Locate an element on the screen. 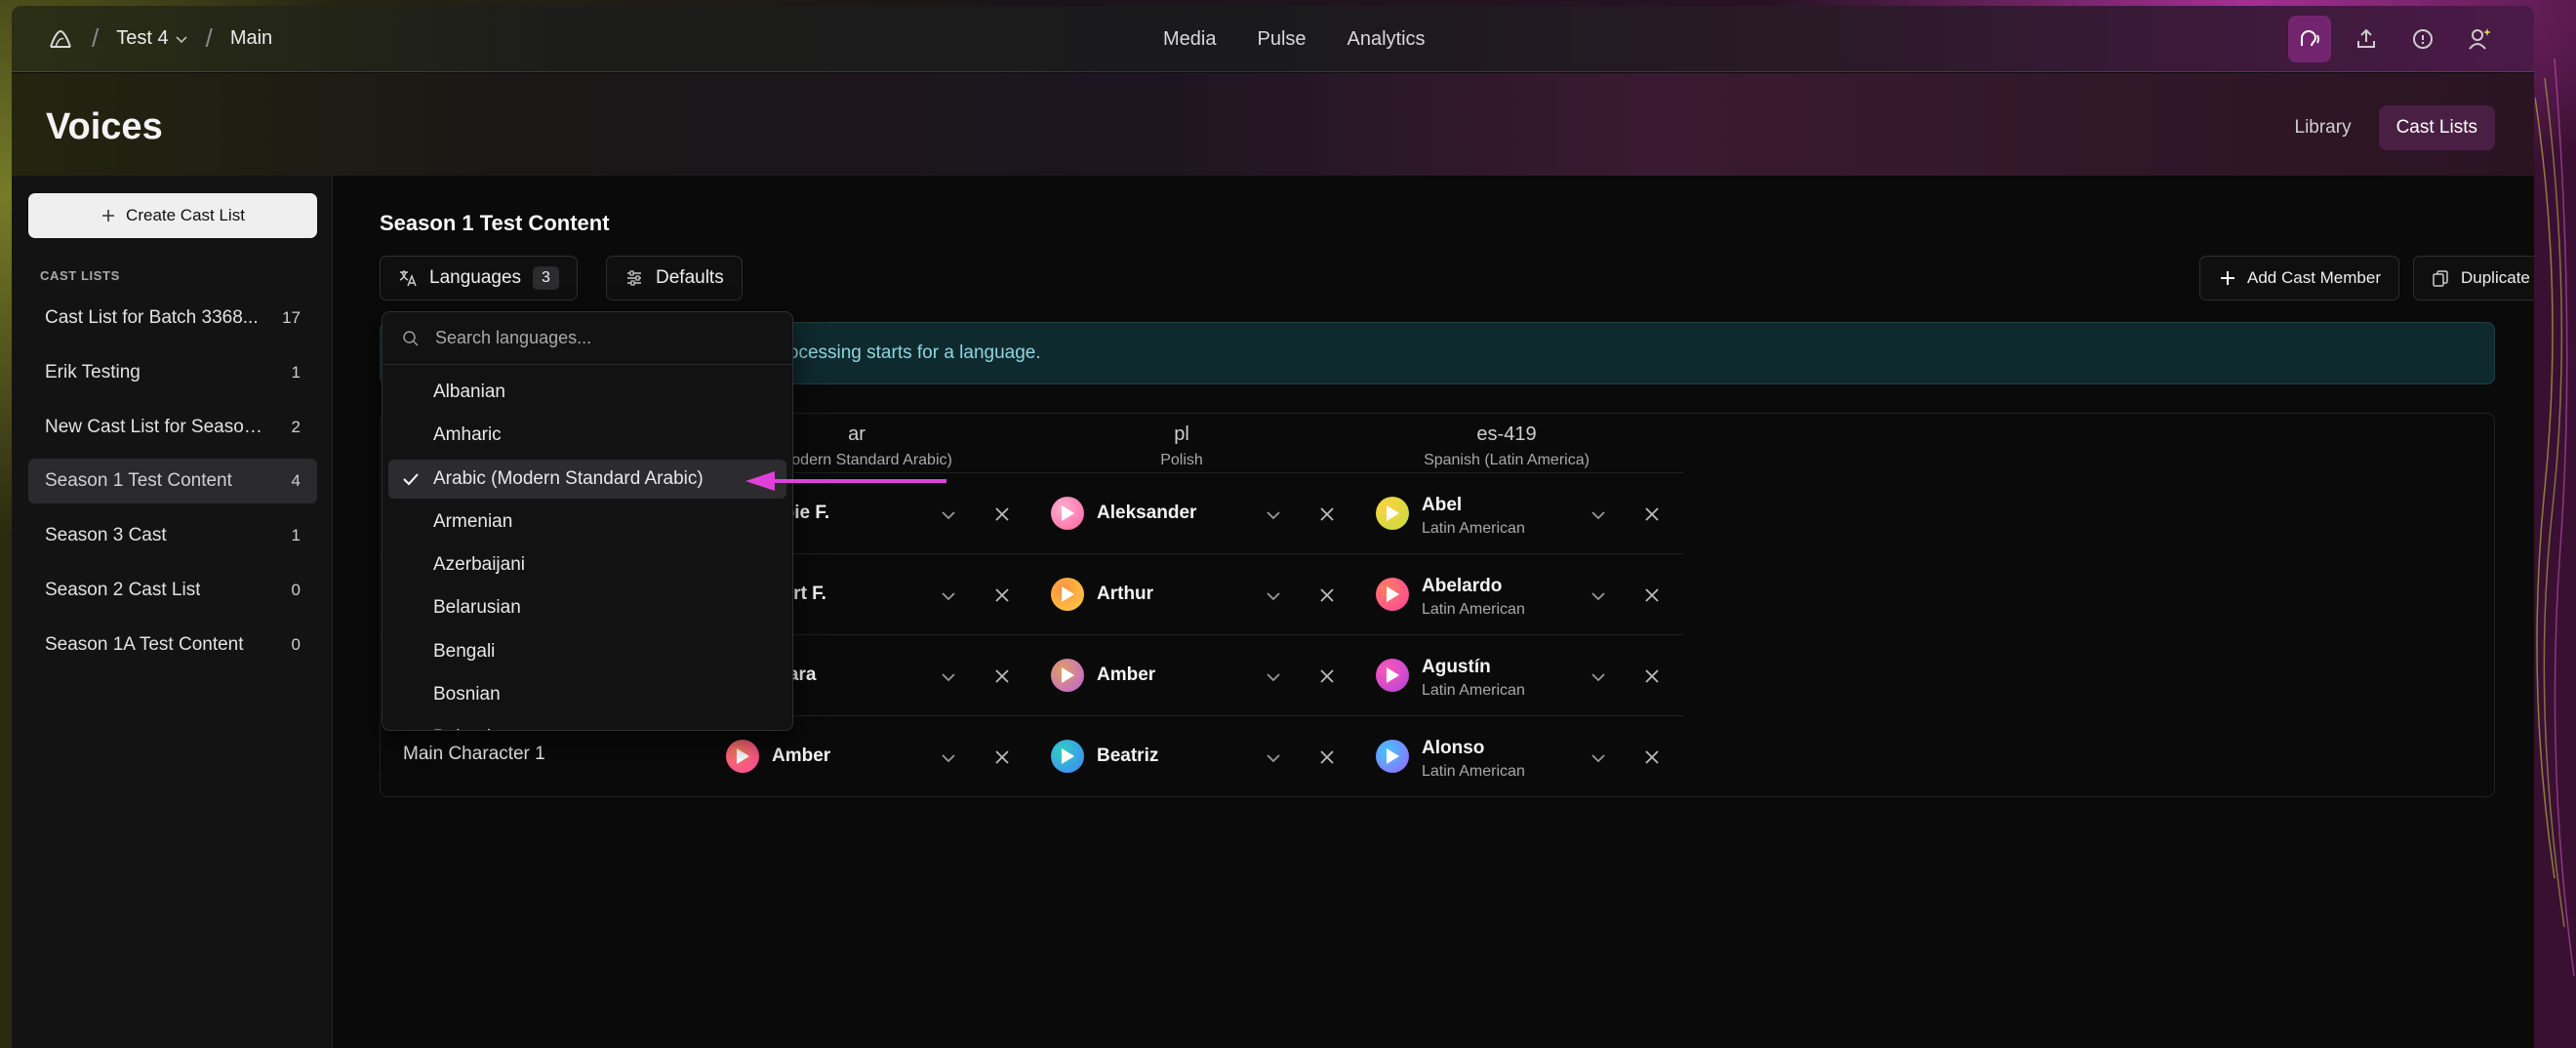 The width and height of the screenshot is (2576, 1048). sidebar-item-label: Season 3 Cast is located at coordinates (106, 535).